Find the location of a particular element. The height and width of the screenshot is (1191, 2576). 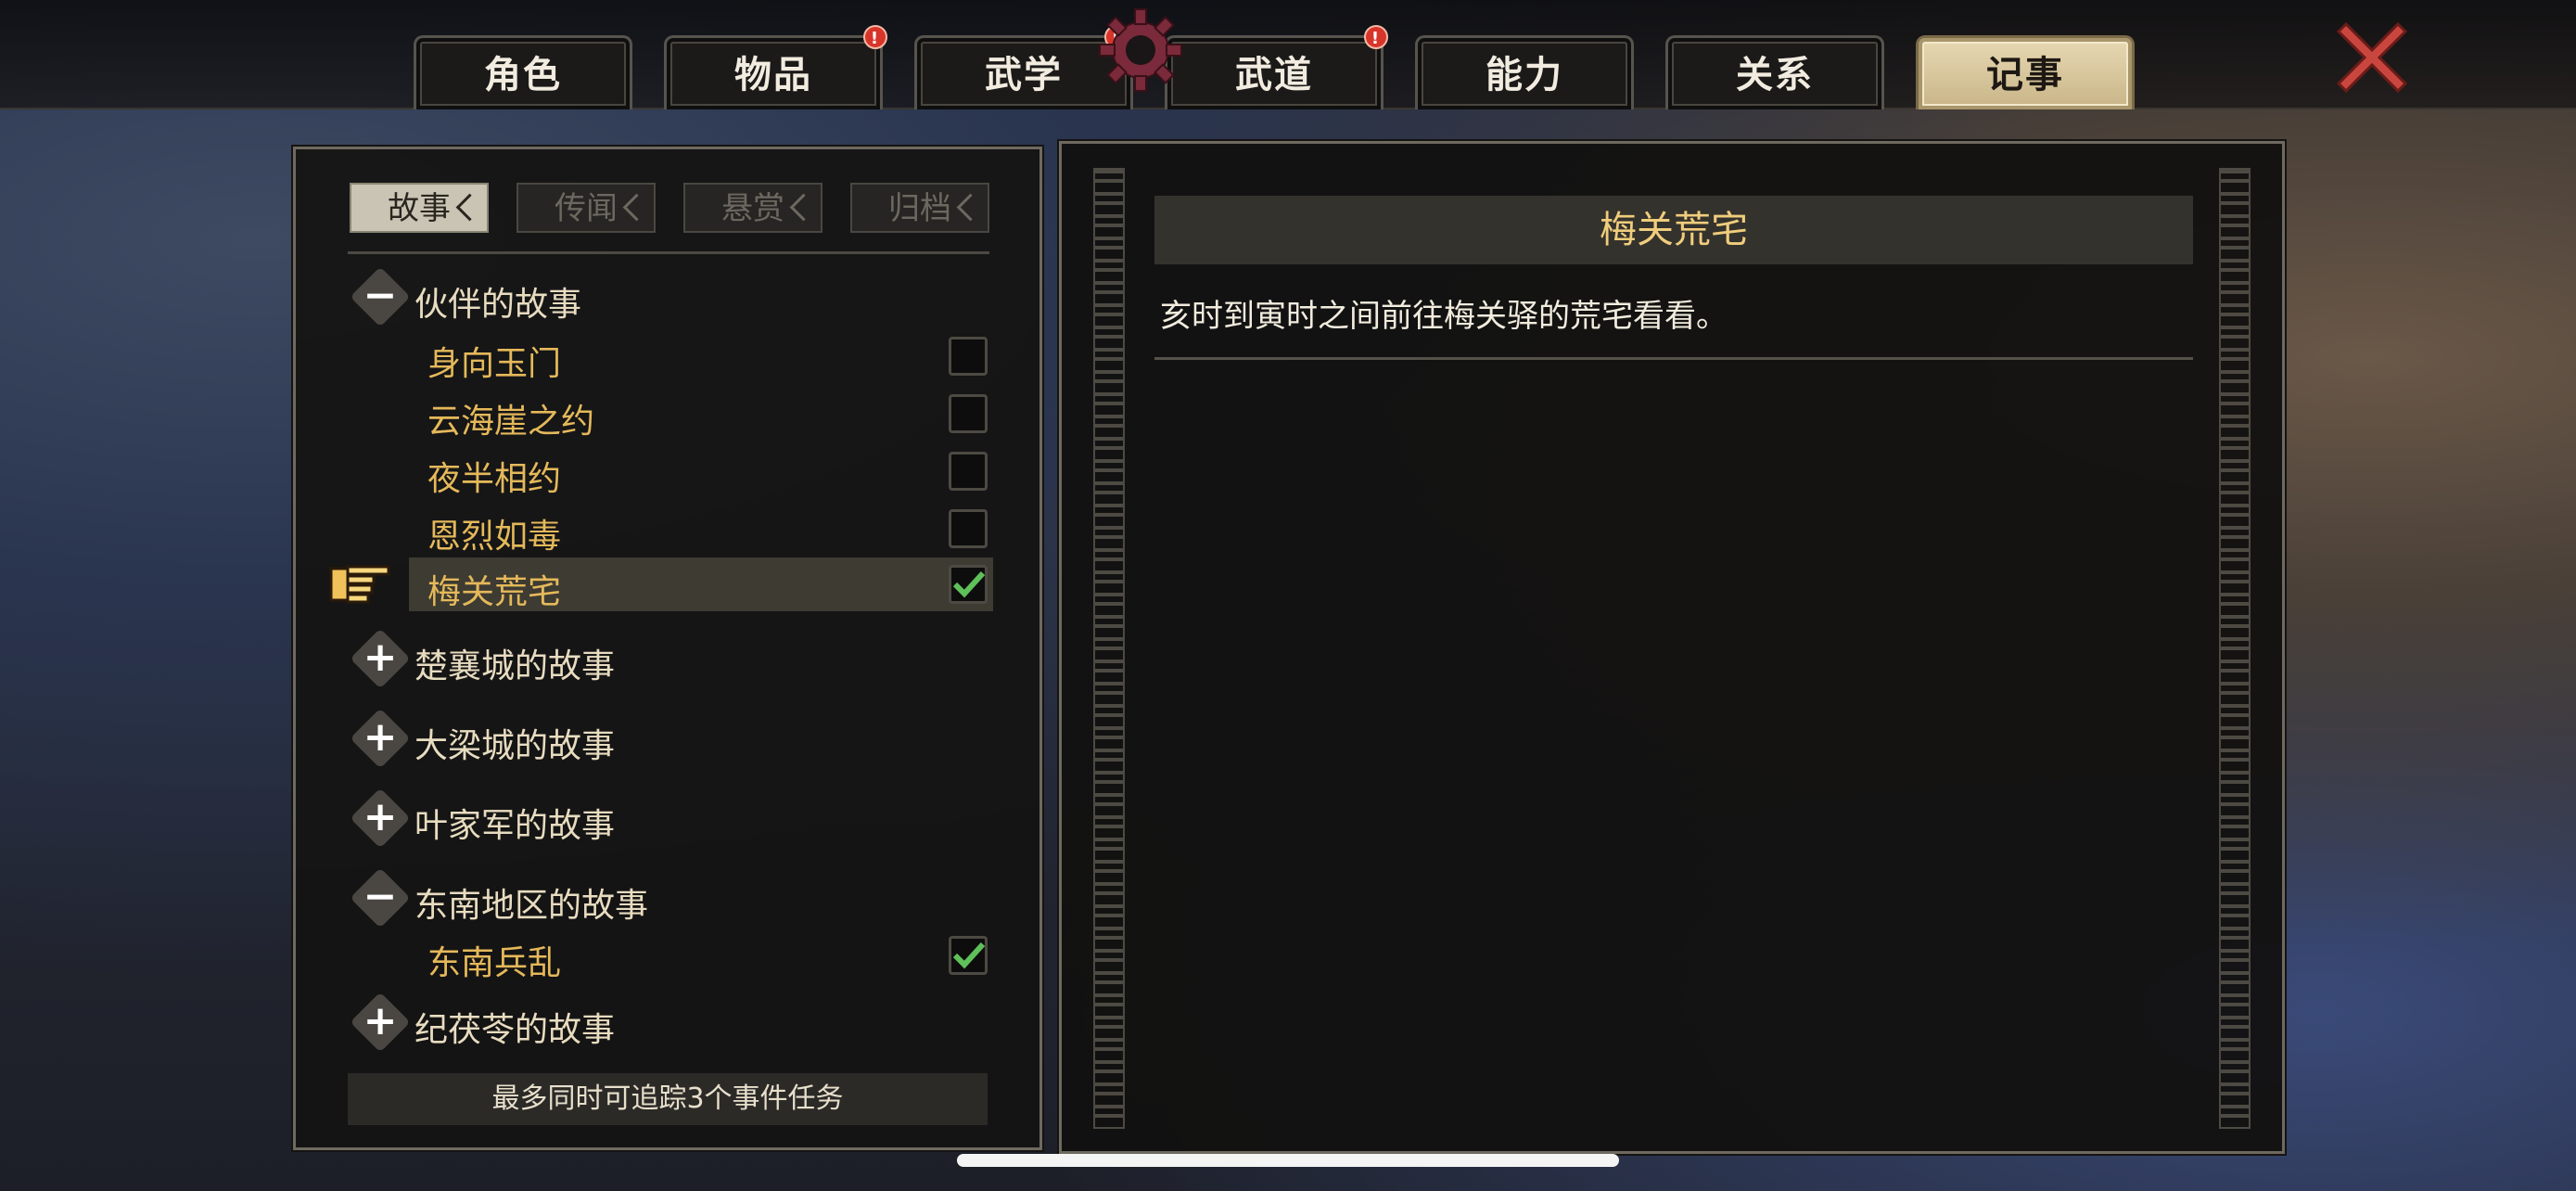

story-item-label: 恩烈如毒 is located at coordinates (495, 537).